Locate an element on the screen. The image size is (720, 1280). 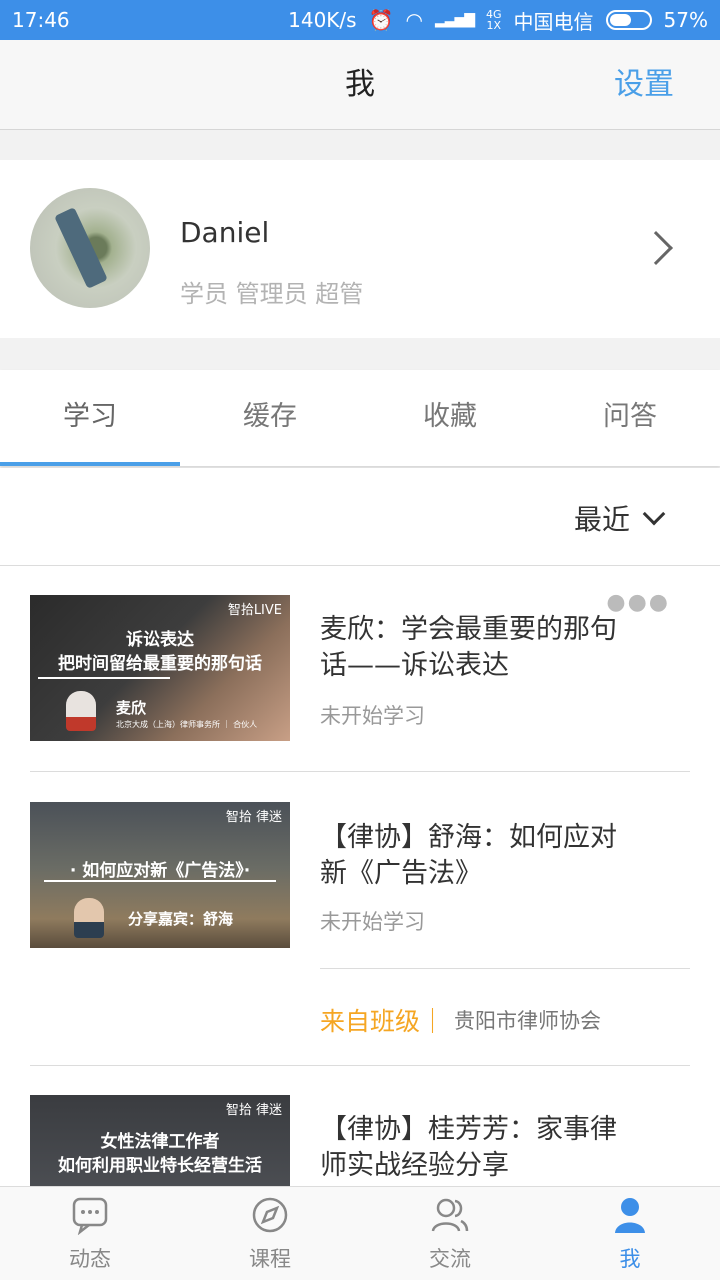
thumb-line1: 女性法律工作者 is located at coordinates (160, 1142).